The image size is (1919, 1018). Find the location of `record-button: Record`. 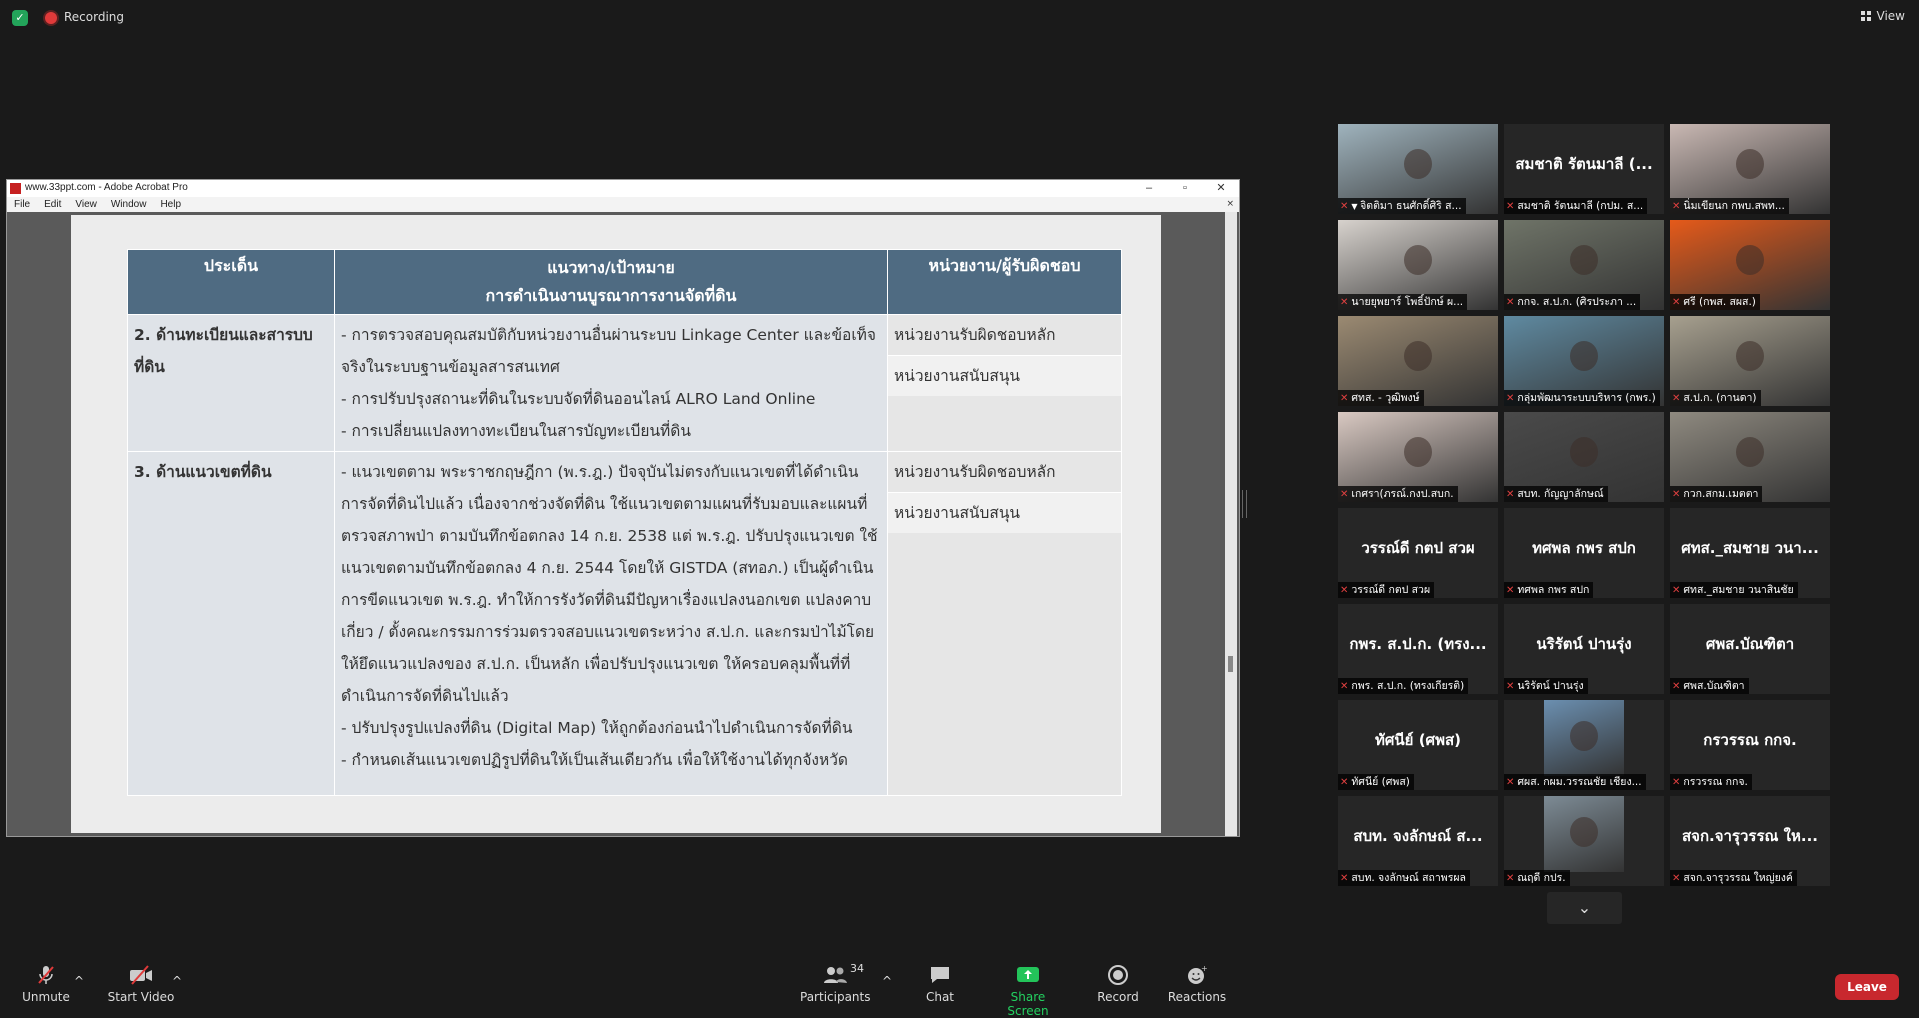

record-button: Record is located at coordinates (1118, 984).